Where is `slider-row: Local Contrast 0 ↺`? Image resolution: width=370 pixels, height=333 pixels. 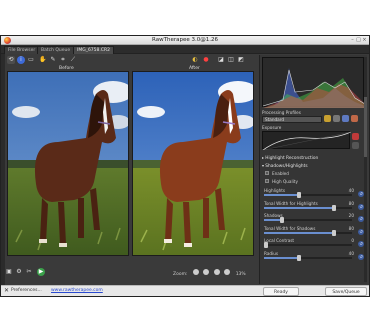
slider-row: Local Contrast 0 ↺ is located at coordinates (314, 244).